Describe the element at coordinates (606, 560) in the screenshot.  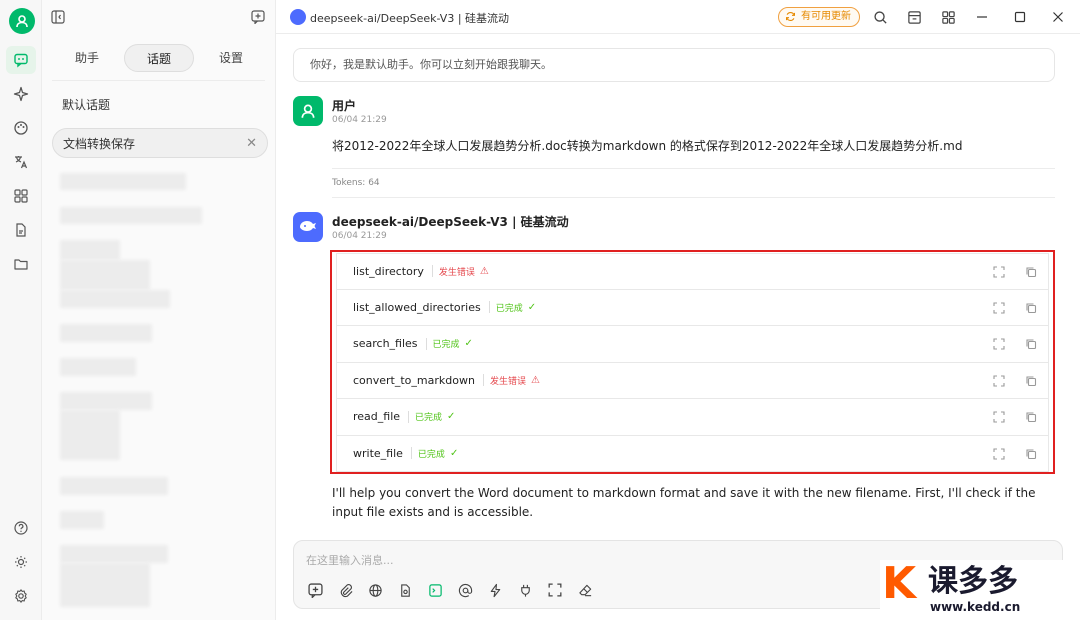
I see `message-input` at that location.